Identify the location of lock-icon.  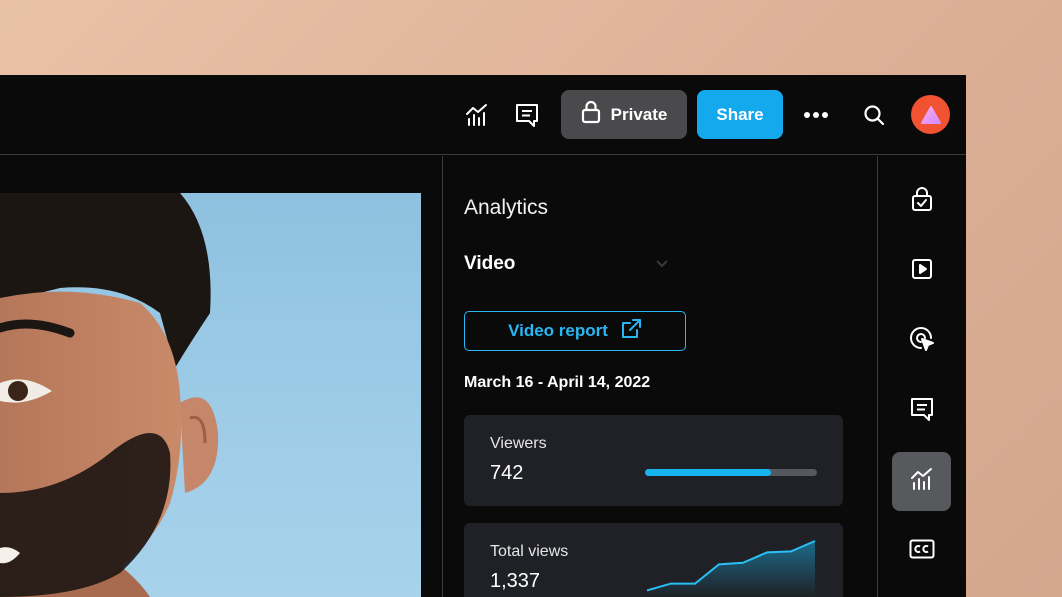
(591, 114).